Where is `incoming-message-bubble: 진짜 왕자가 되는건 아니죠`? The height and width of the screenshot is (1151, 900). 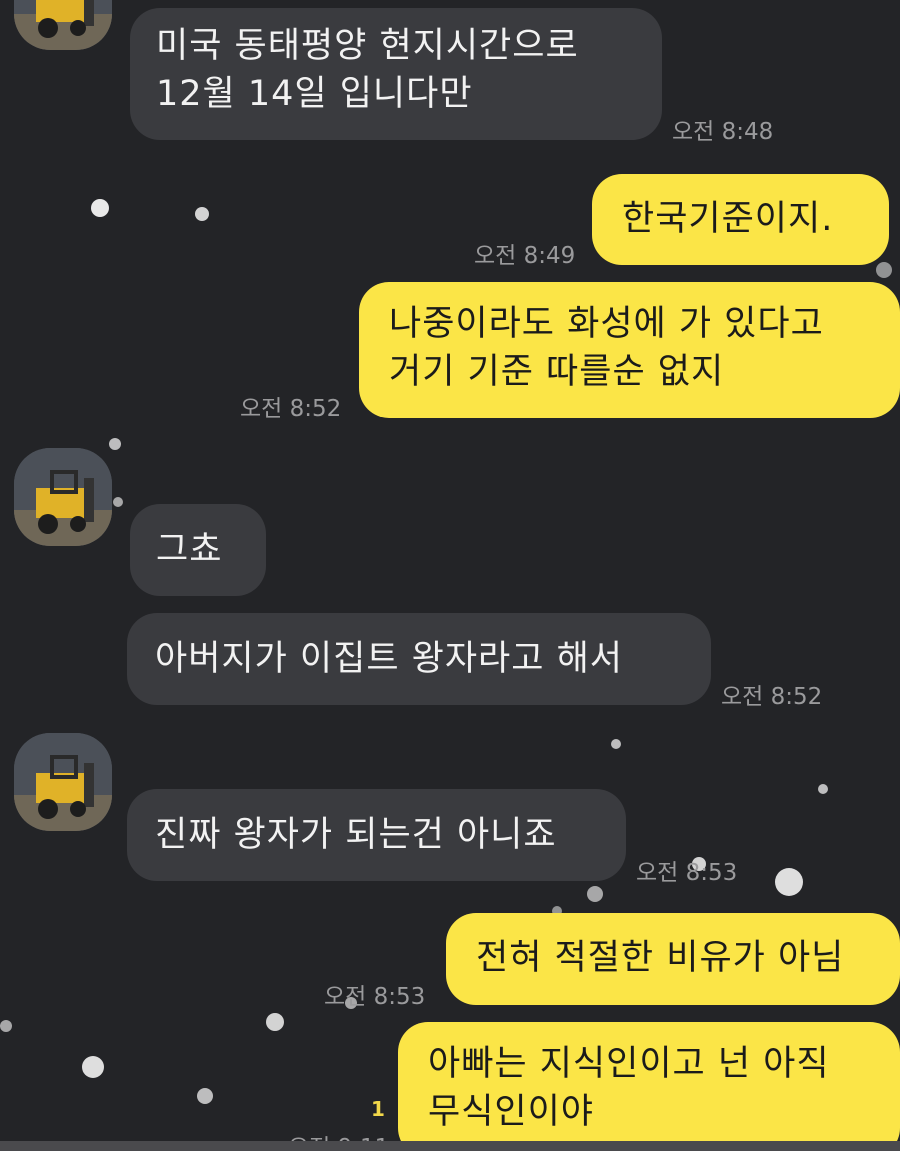
incoming-message-bubble: 진짜 왕자가 되는건 아니죠 is located at coordinates (376, 835).